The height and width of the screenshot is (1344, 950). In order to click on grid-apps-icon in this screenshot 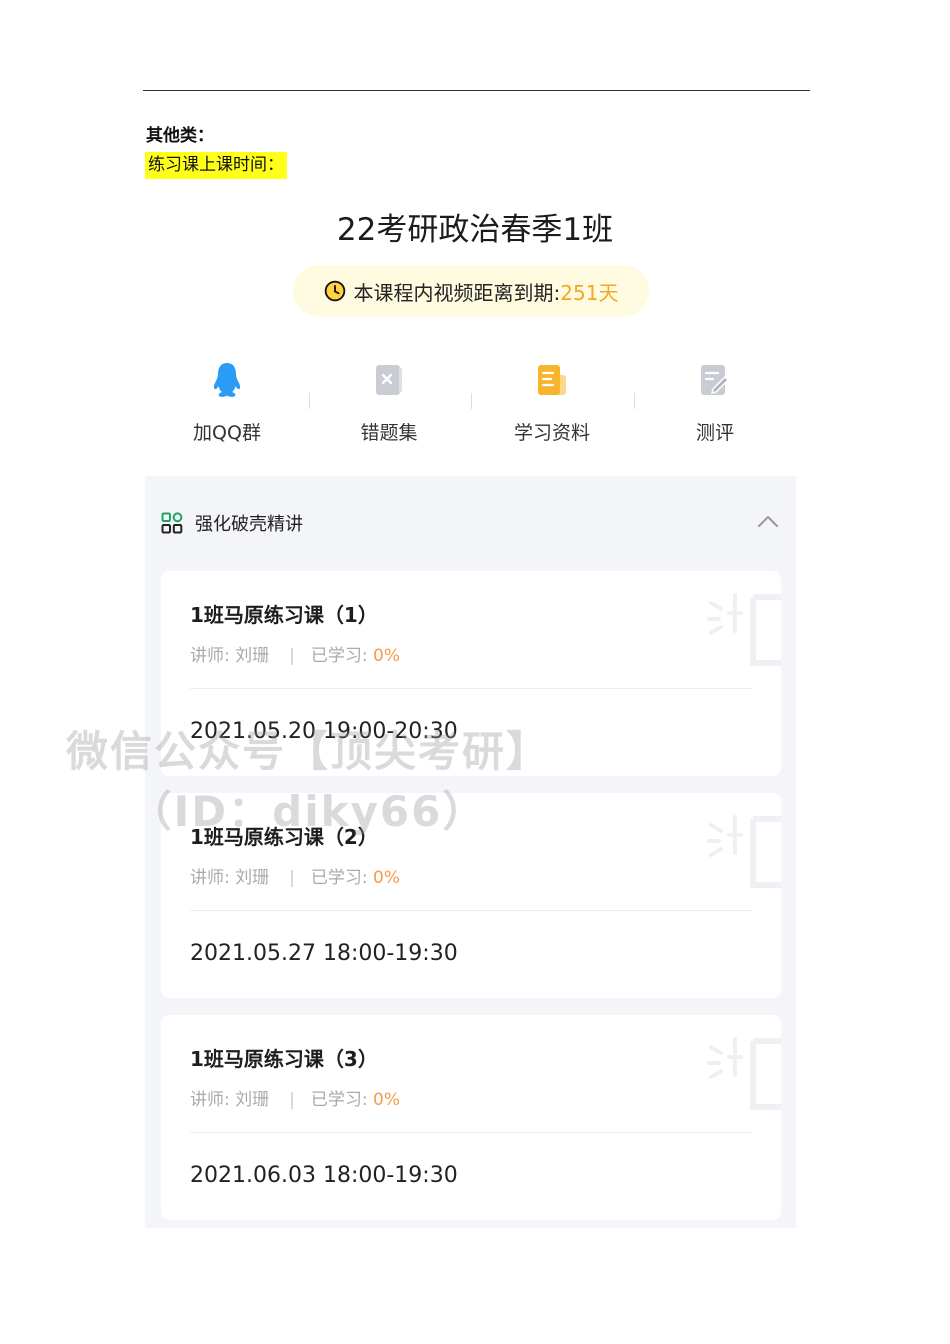, I will do `click(172, 523)`.